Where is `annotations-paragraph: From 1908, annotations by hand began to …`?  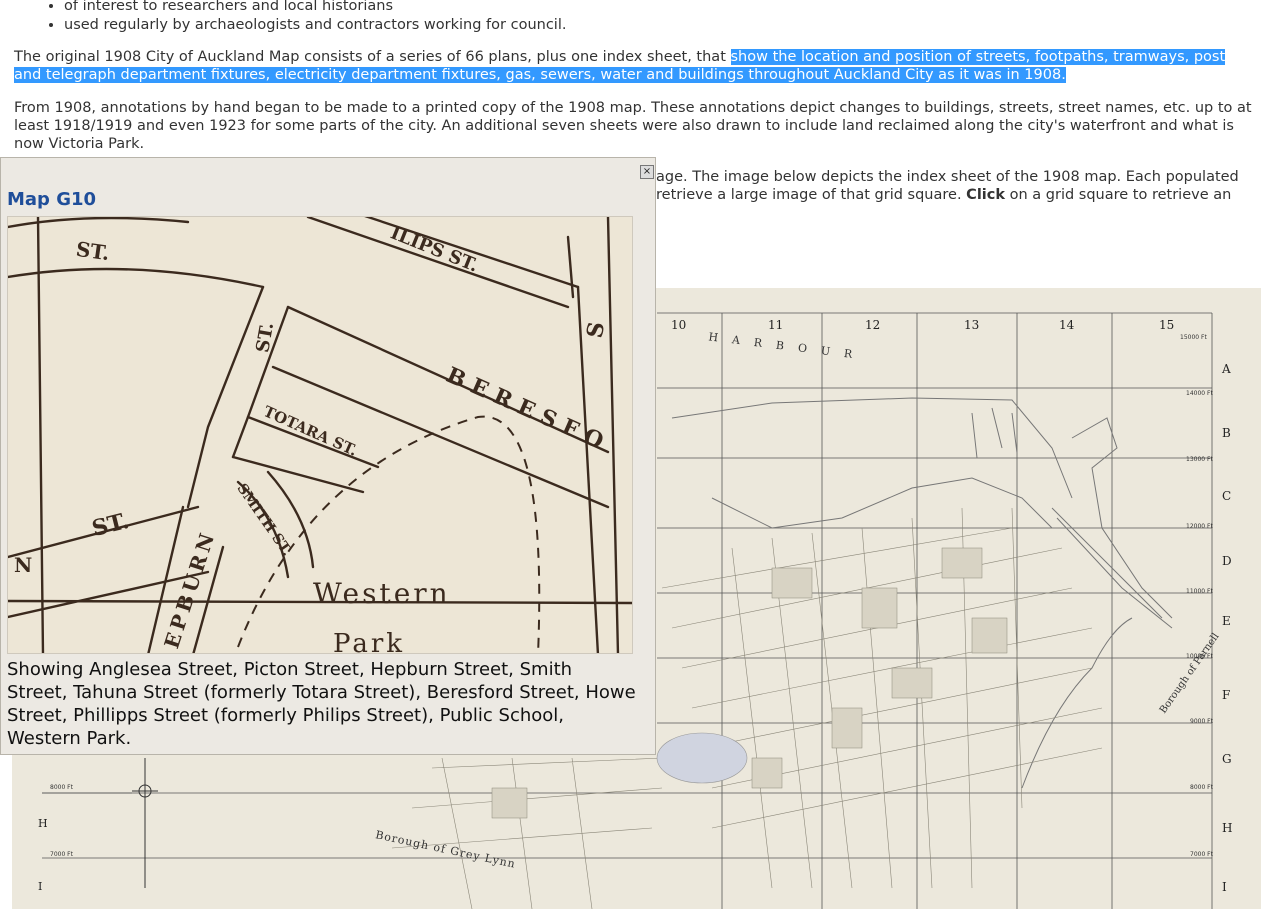
annotations-paragraph: From 1908, annotations by hand began to … is located at coordinates (633, 126).